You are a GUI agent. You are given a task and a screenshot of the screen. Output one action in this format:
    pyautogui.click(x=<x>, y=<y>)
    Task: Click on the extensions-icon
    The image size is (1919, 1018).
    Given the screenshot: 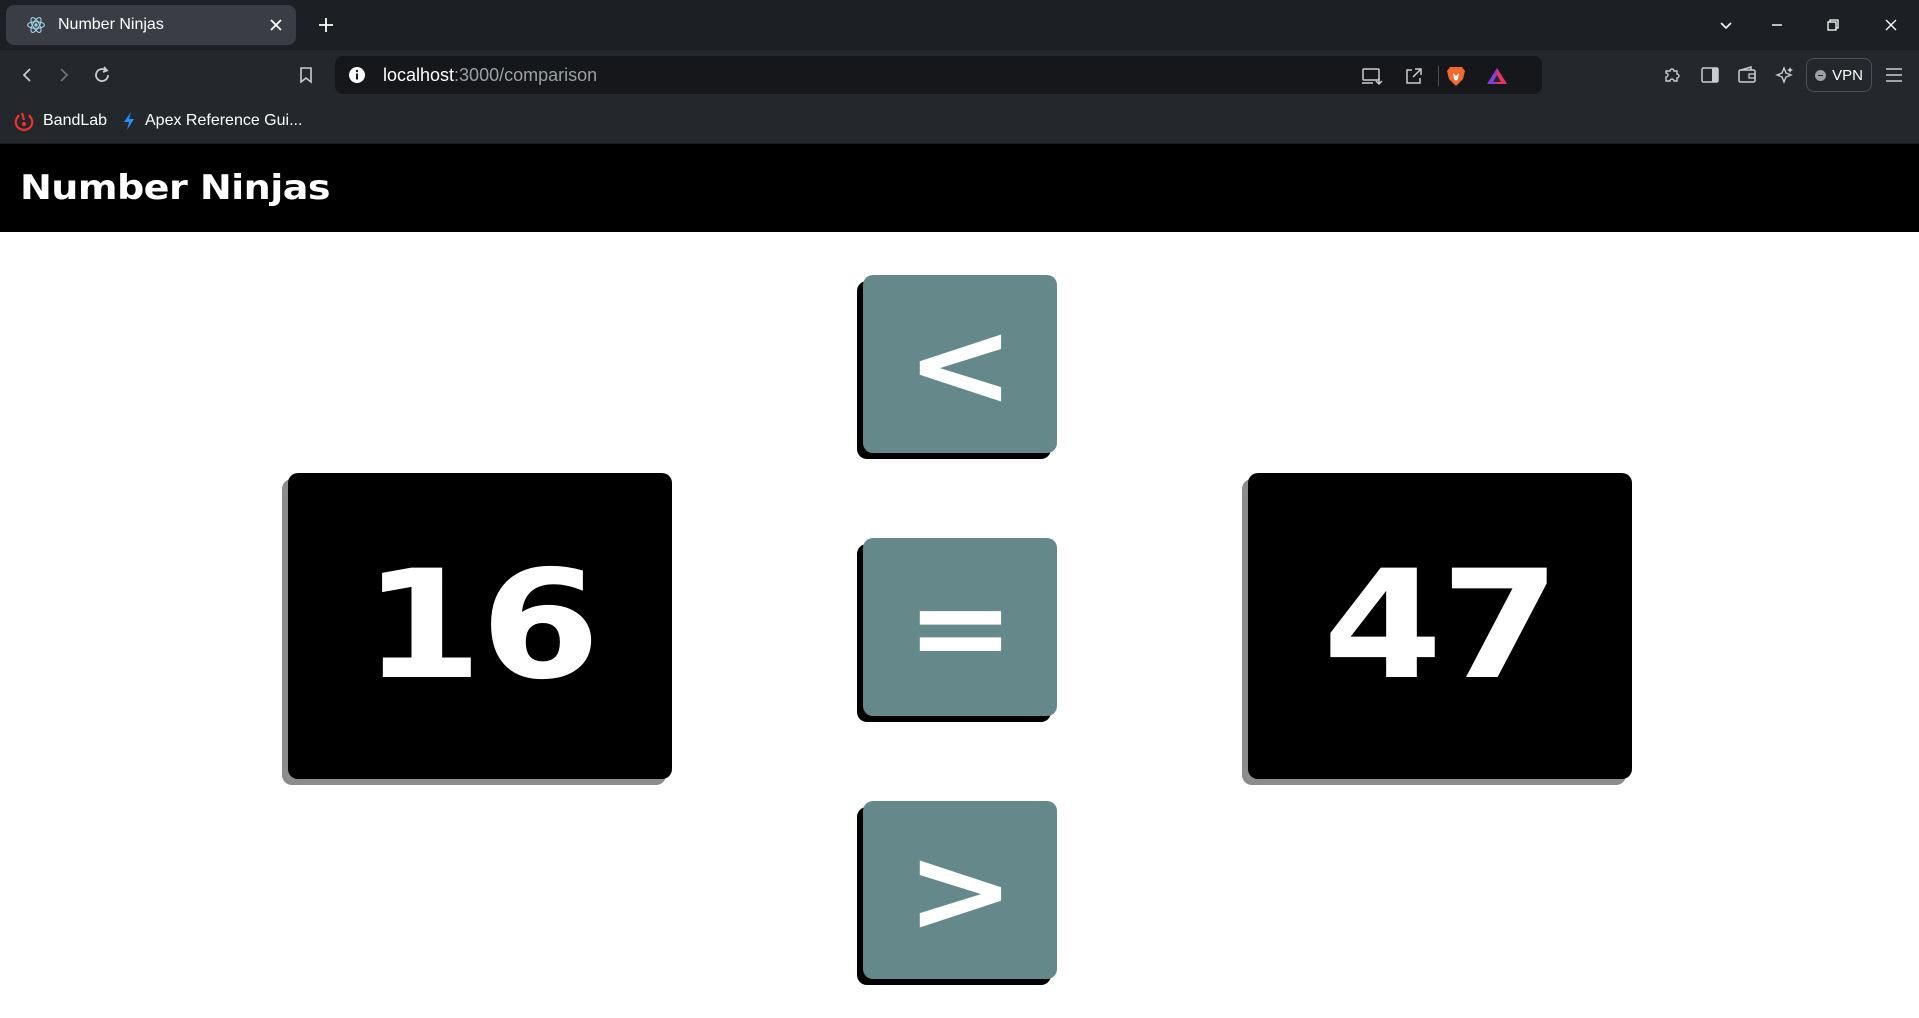 What is the action you would take?
    pyautogui.click(x=1672, y=75)
    